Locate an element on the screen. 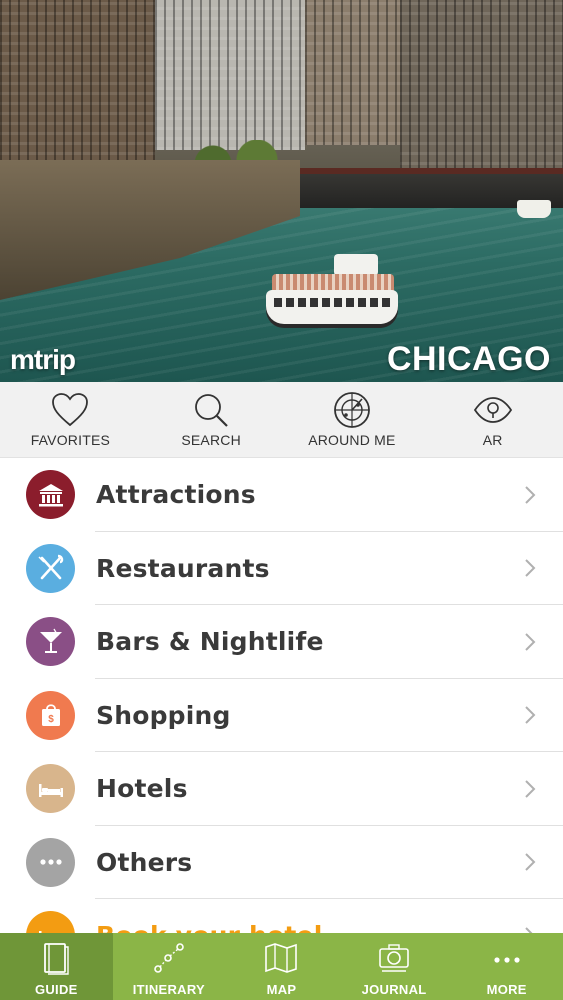 This screenshot has height=1000, width=563. quick-actions-bar: FAVORITES SEARCH AROUND ME AR is located at coordinates (281, 420).